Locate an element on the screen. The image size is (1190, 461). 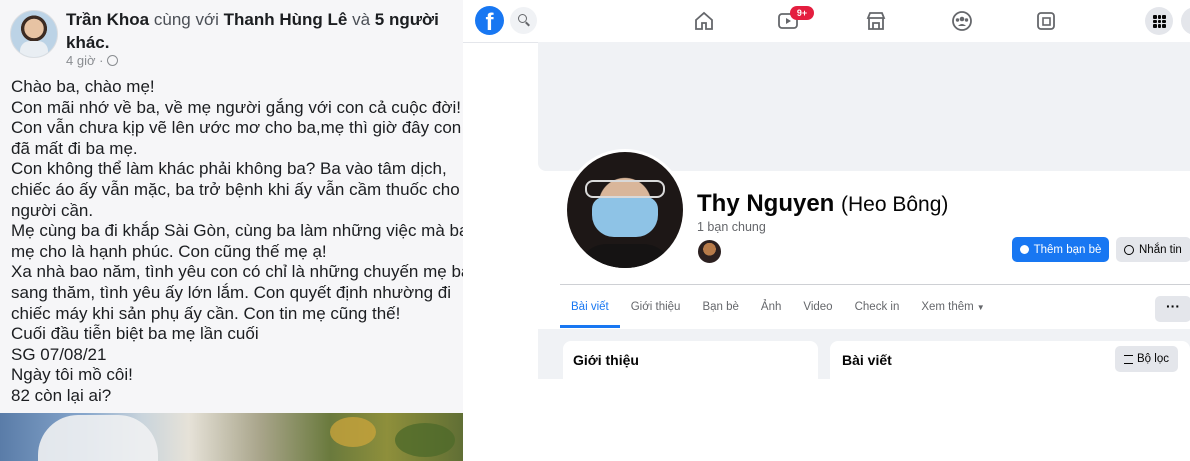
filter-button: Bộ lọc is located at coordinates (1146, 359).